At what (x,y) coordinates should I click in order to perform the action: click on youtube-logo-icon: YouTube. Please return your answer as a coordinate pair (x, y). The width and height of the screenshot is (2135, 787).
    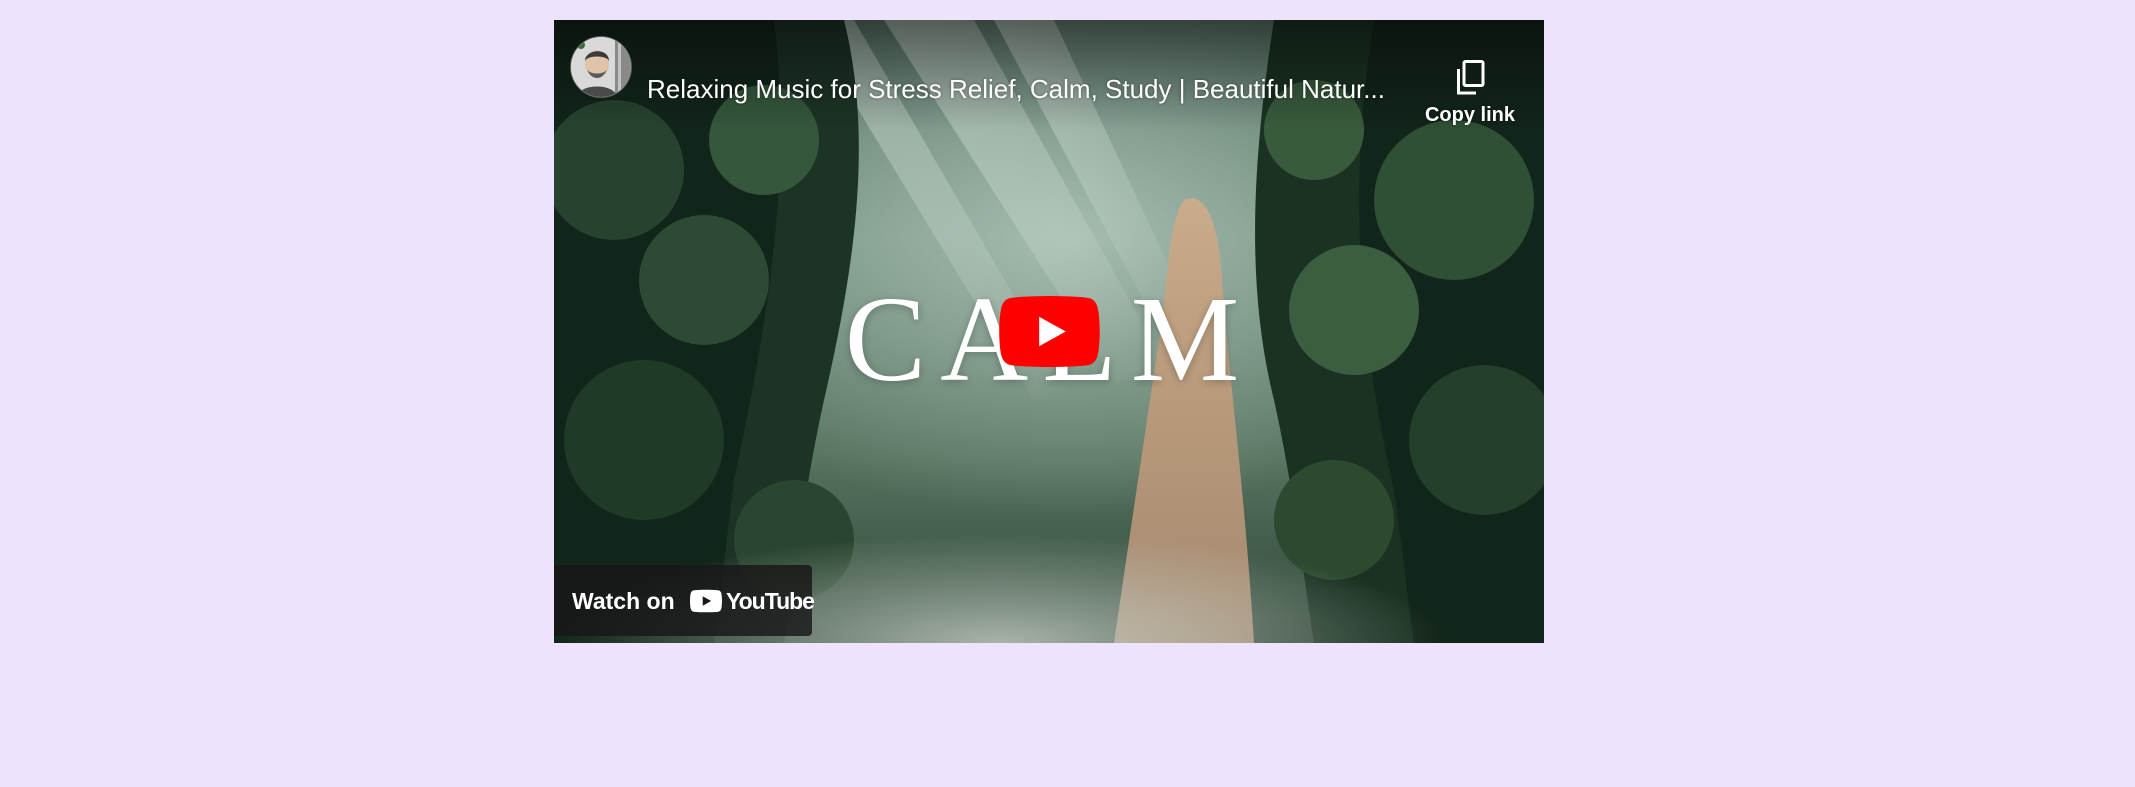
    Looking at the image, I should click on (752, 601).